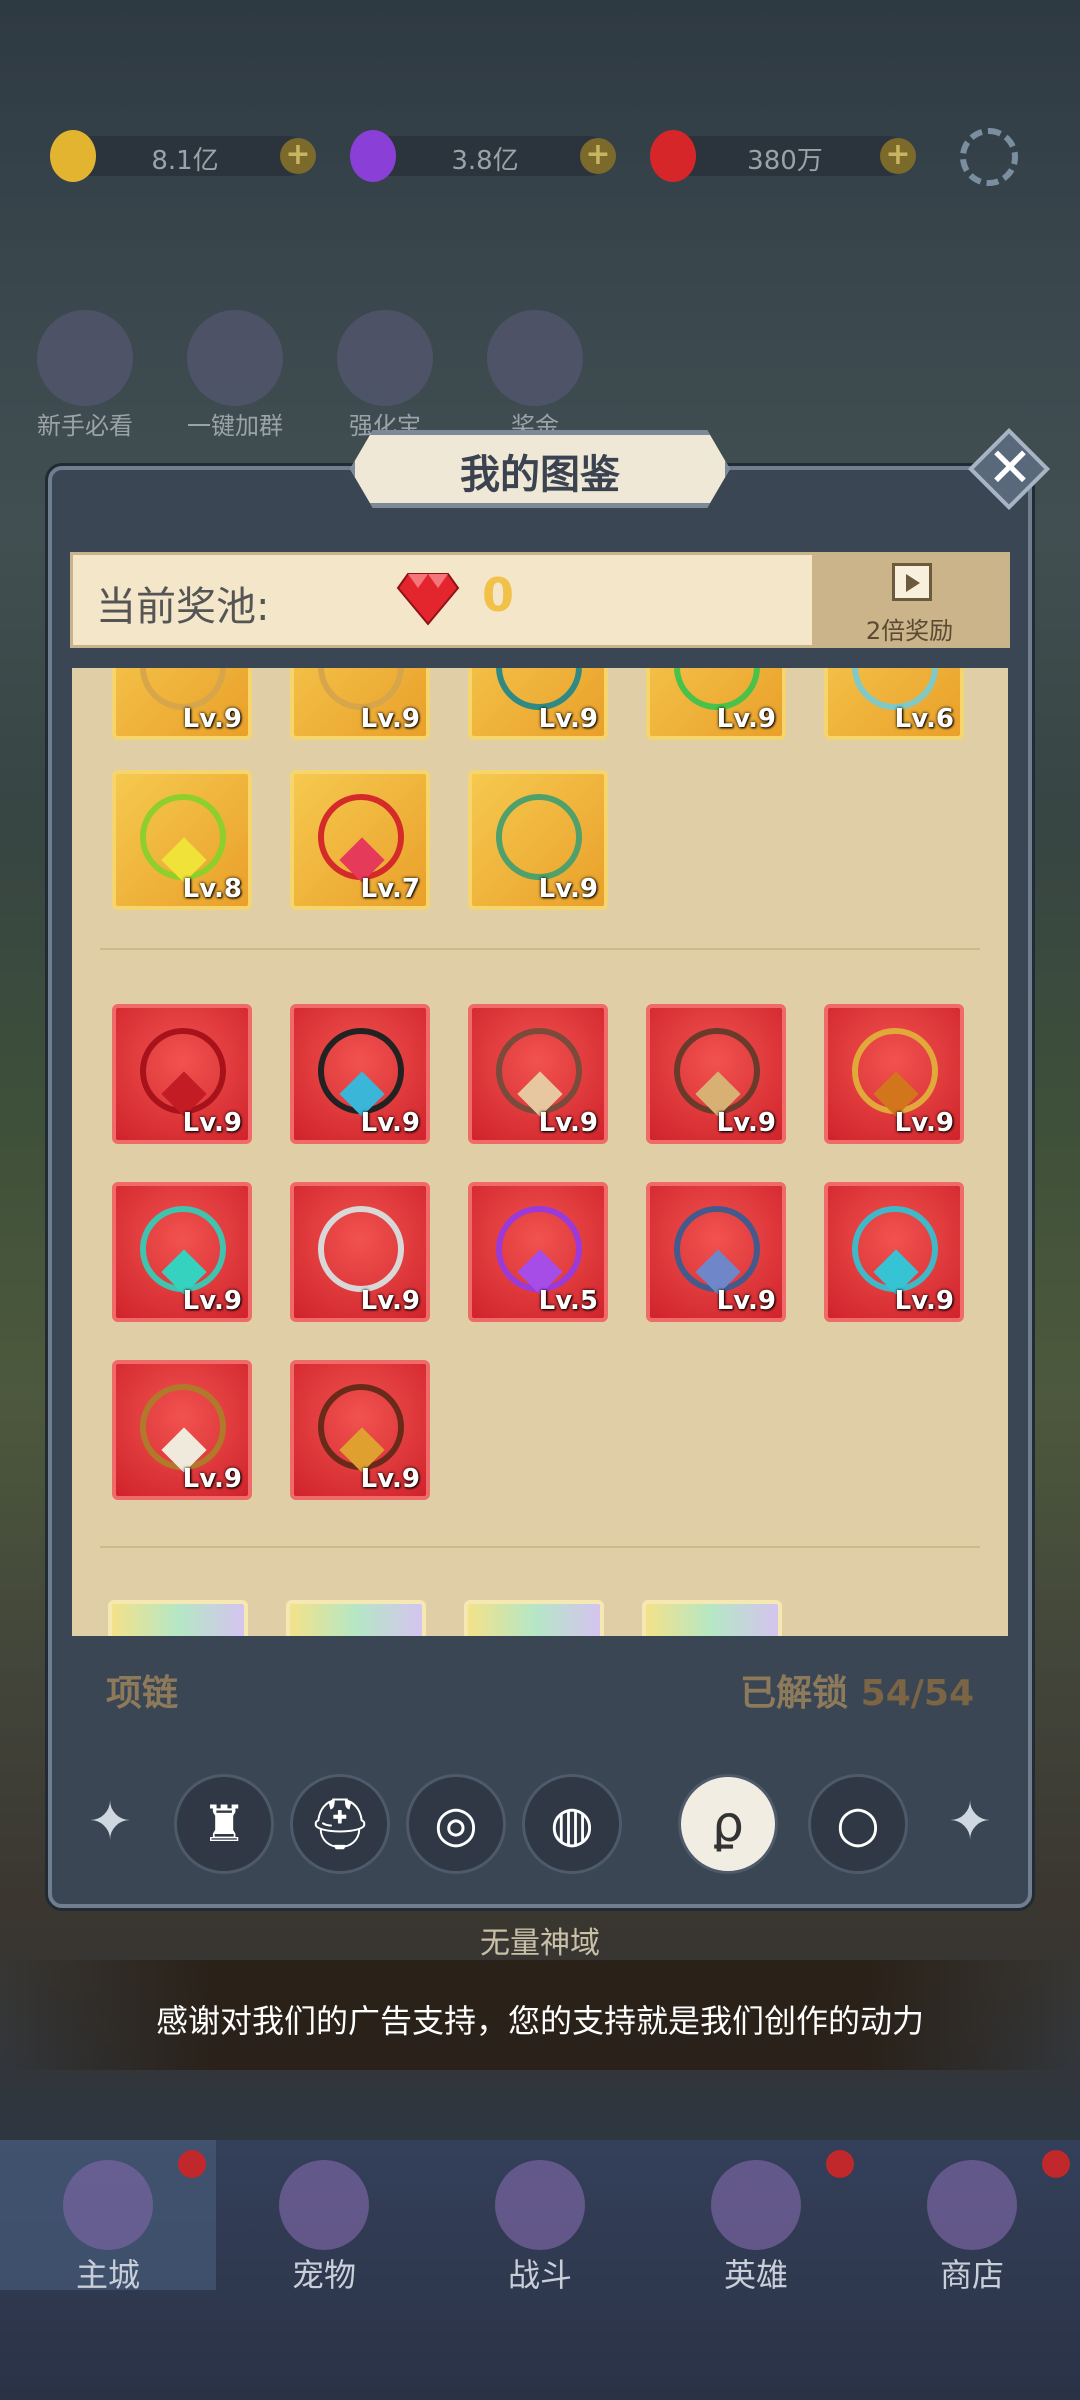 Image resolution: width=1080 pixels, height=2400 pixels. What do you see at coordinates (728, 1824) in the screenshot?
I see `tab-necklace-icon: ϼ` at bounding box center [728, 1824].